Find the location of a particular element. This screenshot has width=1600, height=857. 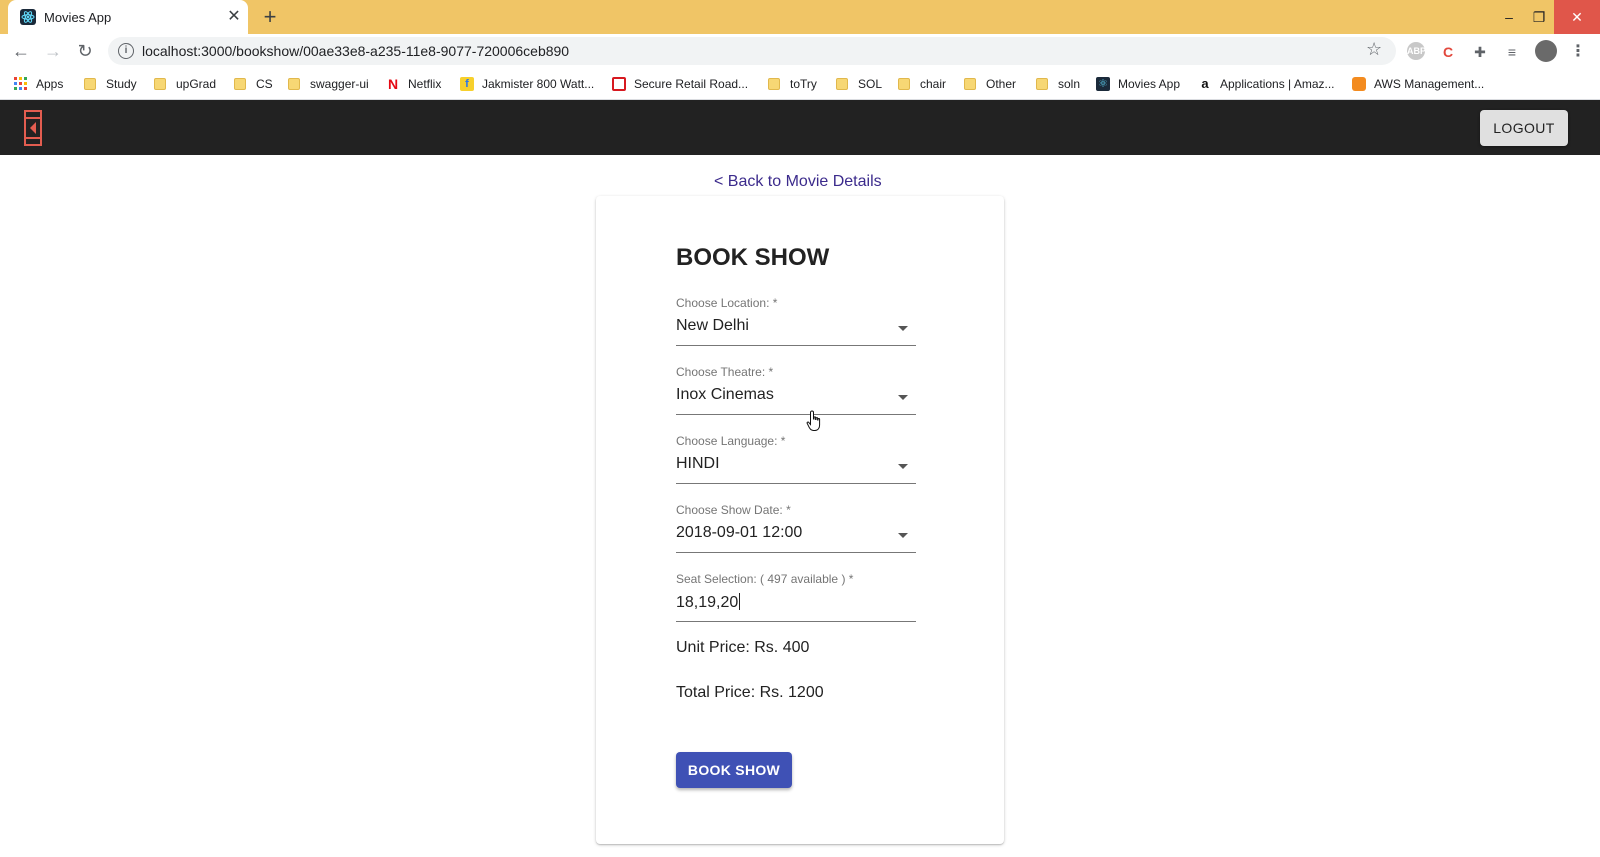

theatre-select: Choose Theatre: * Inox Cinemas is located at coordinates (796, 390).